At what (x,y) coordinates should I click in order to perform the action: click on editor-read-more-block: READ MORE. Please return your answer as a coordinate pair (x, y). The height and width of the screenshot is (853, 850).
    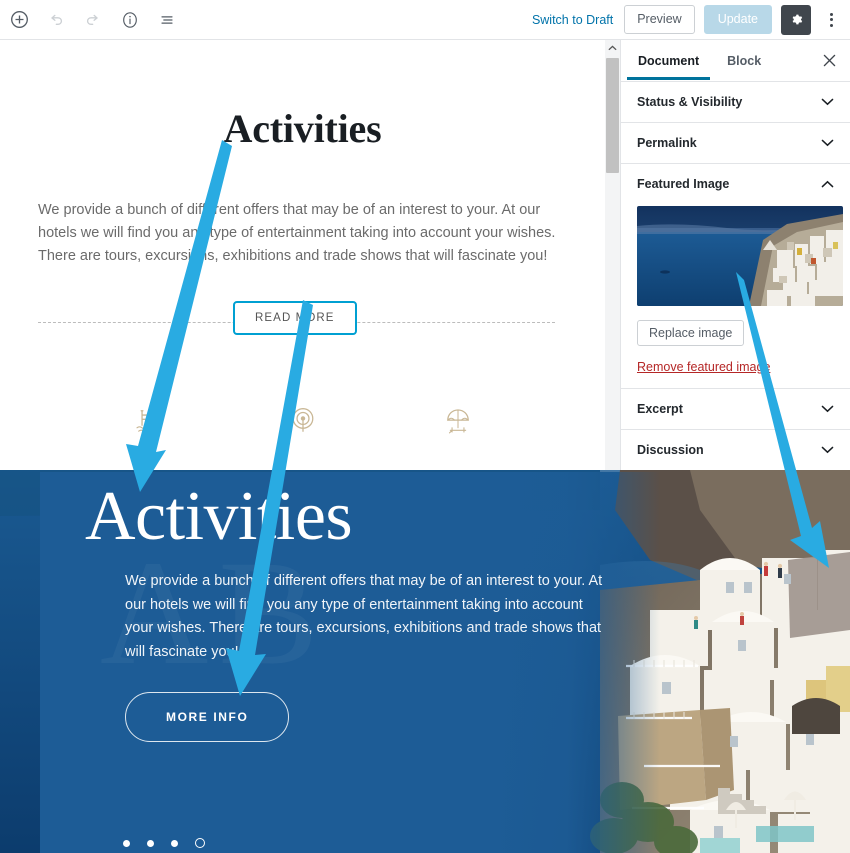
    Looking at the image, I should click on (295, 318).